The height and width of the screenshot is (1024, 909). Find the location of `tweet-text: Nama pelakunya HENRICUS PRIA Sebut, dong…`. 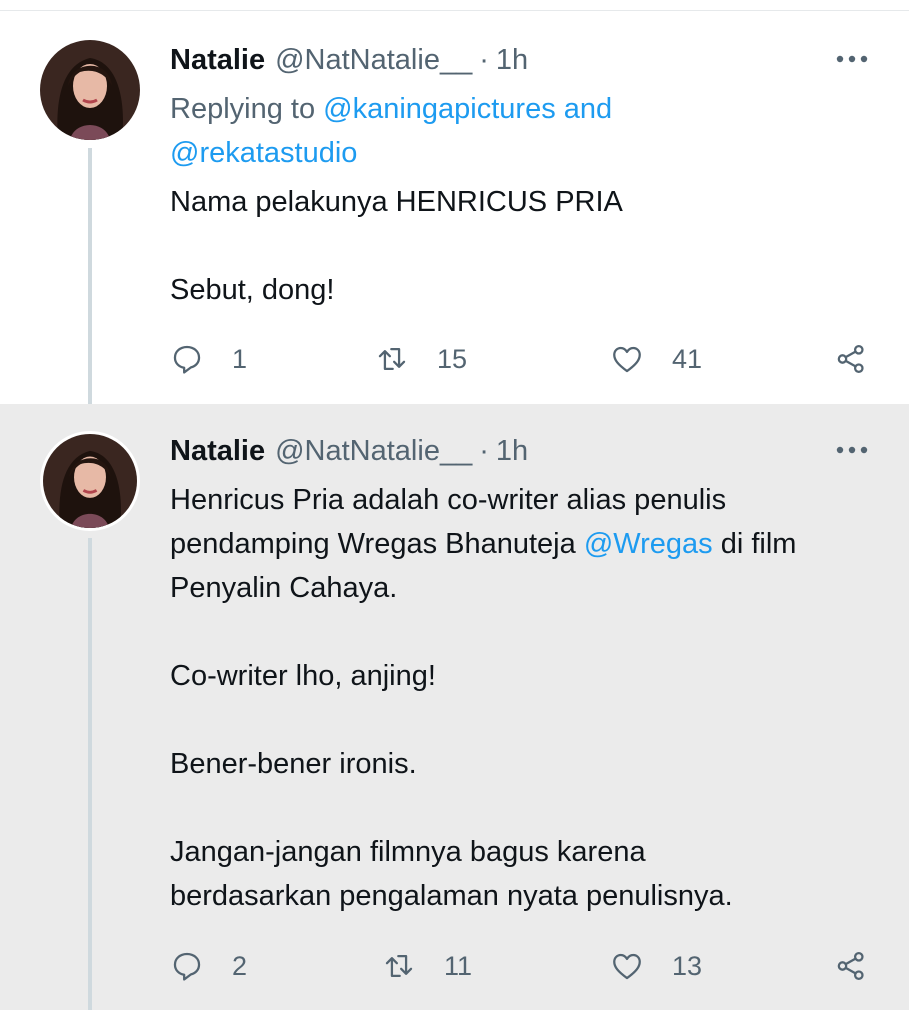

tweet-text: Nama pelakunya HENRICUS PRIA Sebut, dong… is located at coordinates (530, 246).